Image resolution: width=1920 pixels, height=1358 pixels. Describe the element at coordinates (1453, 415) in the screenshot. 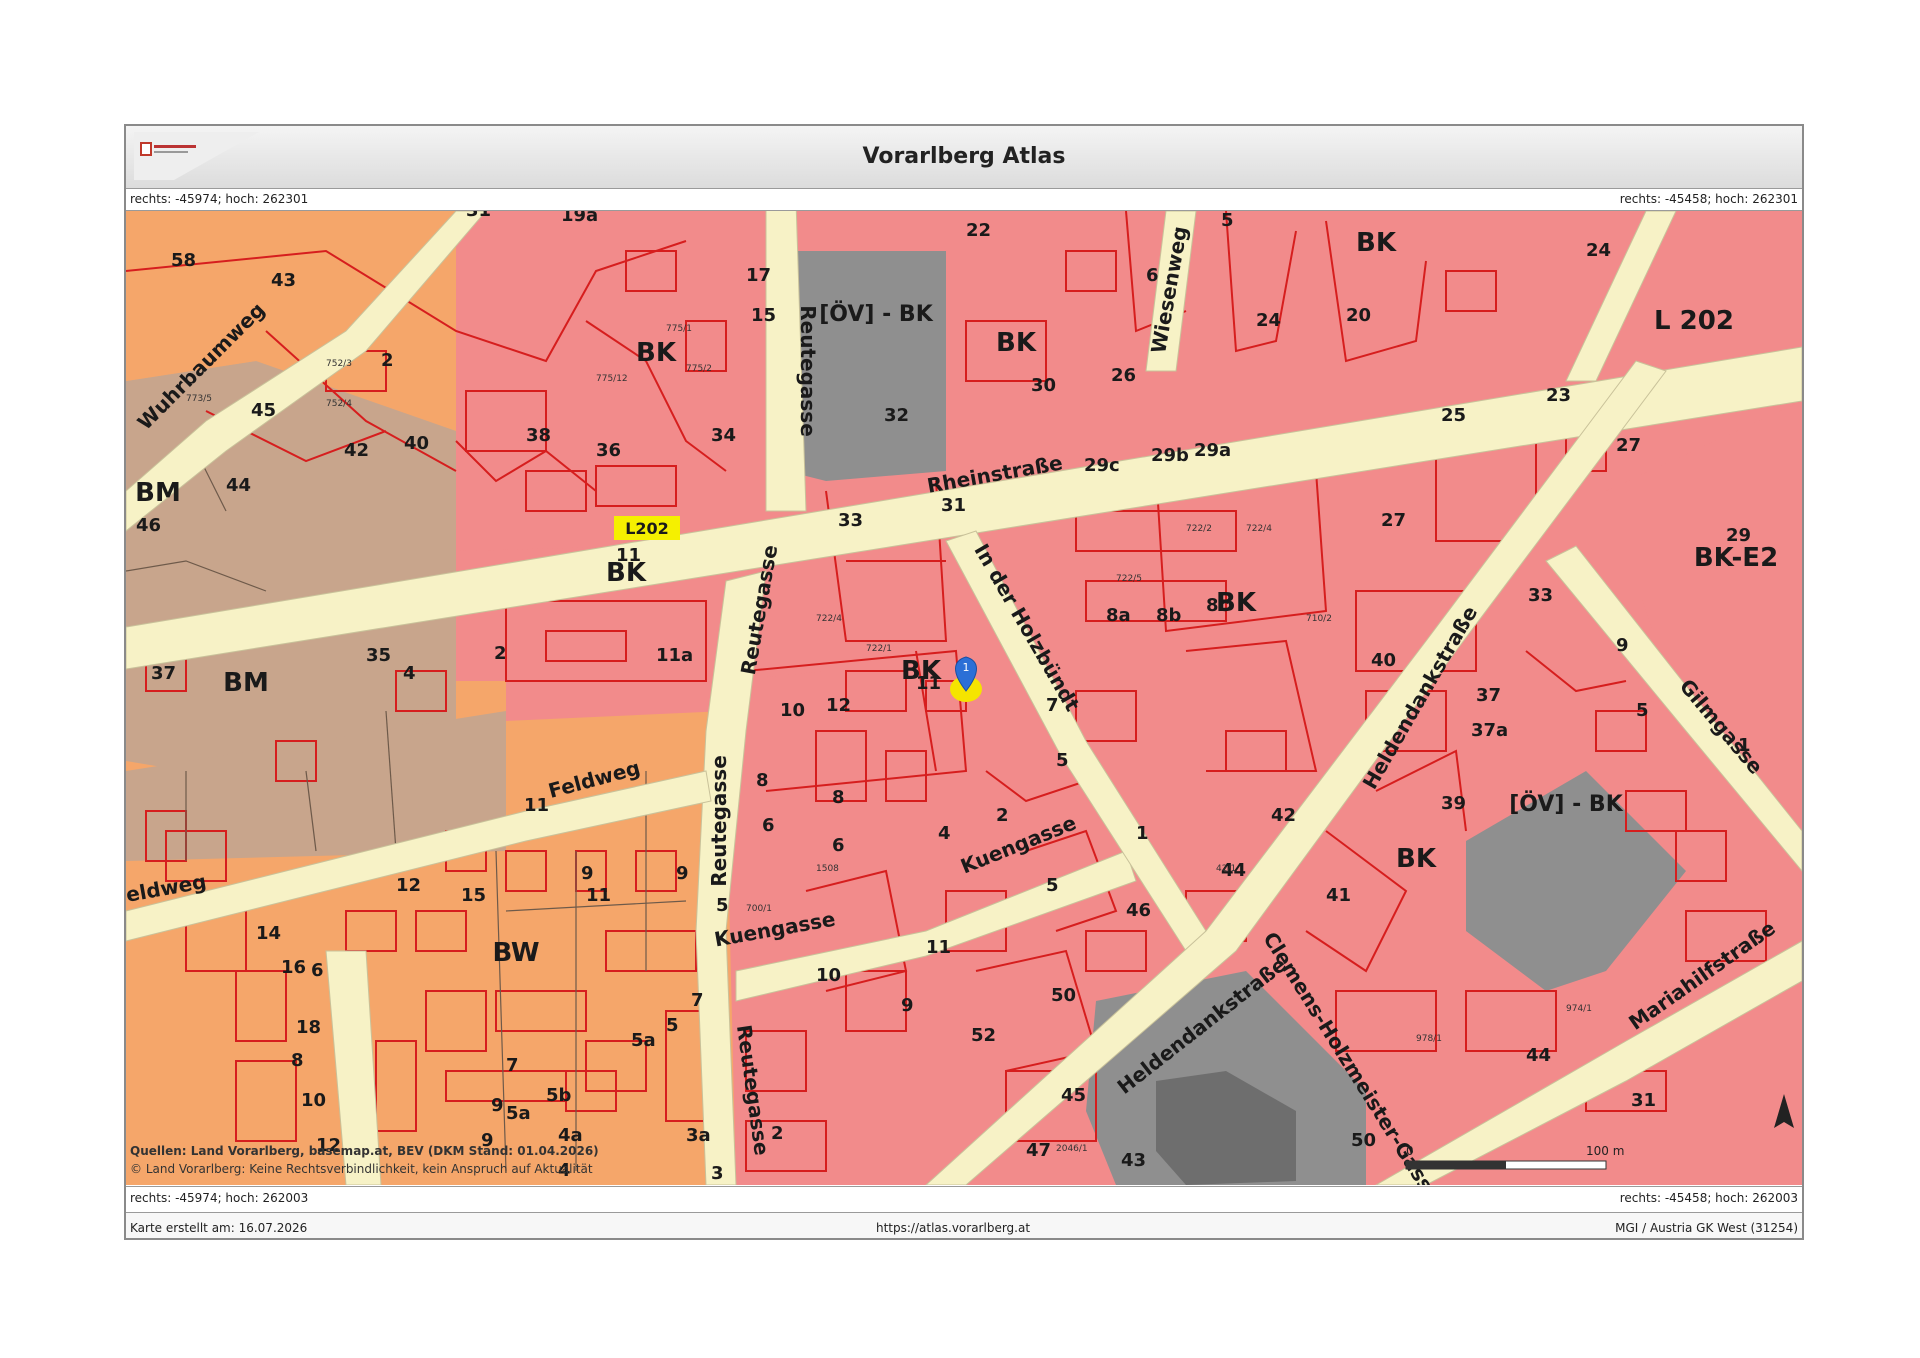

I see `house-number: 25` at that location.